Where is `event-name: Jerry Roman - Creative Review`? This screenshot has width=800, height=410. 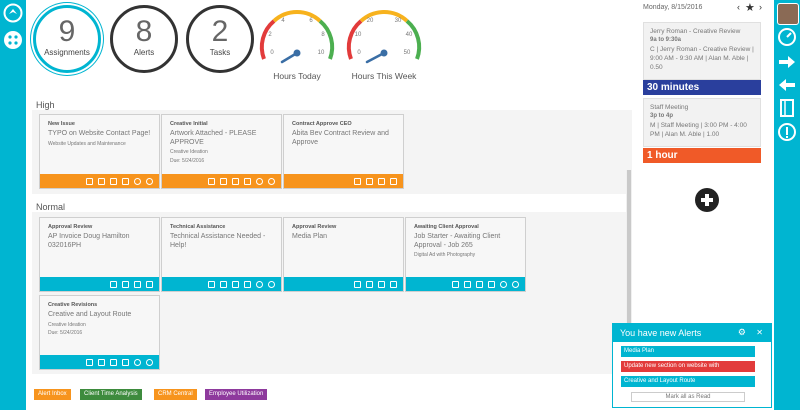 event-name: Jerry Roman - Creative Review is located at coordinates (695, 31).